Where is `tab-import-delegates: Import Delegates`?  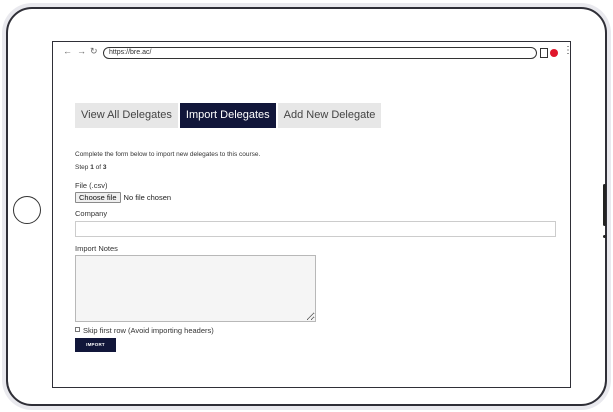 tab-import-delegates: Import Delegates is located at coordinates (227, 115).